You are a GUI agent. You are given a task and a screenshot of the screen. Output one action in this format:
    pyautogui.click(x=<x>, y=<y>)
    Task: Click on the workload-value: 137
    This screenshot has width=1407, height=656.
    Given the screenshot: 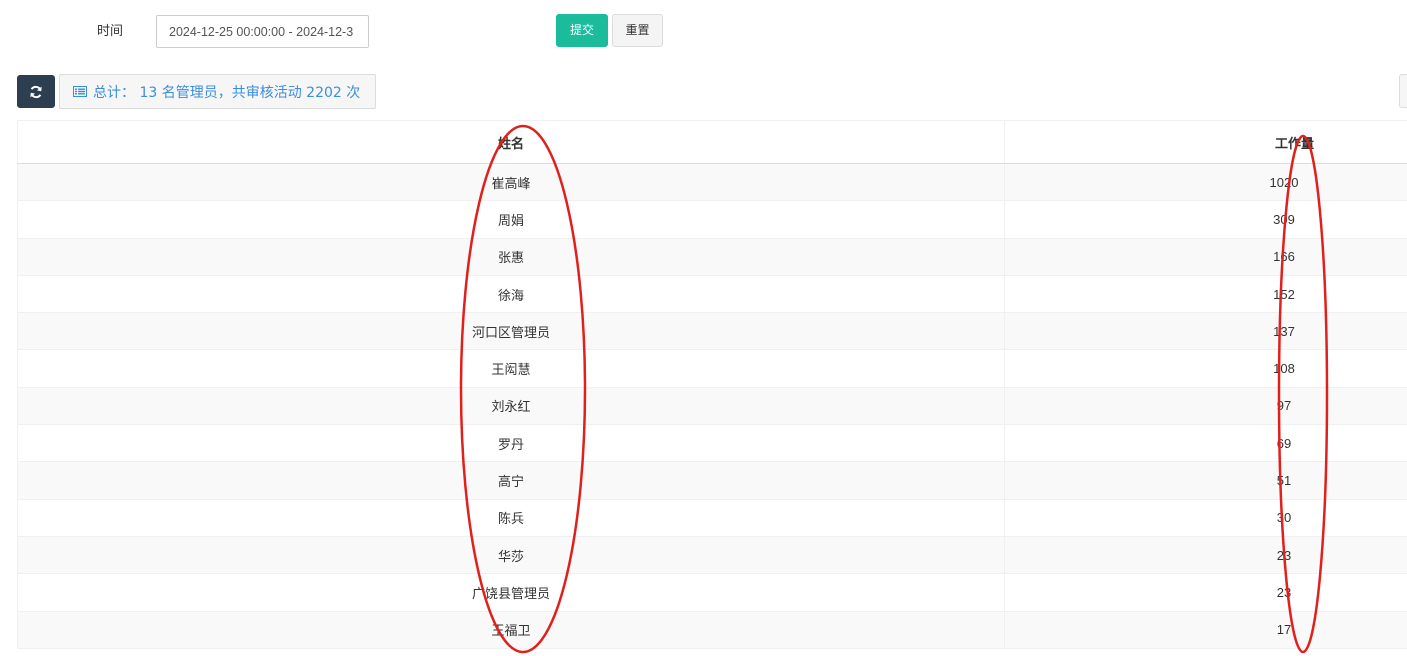 What is the action you would take?
    pyautogui.click(x=1284, y=331)
    